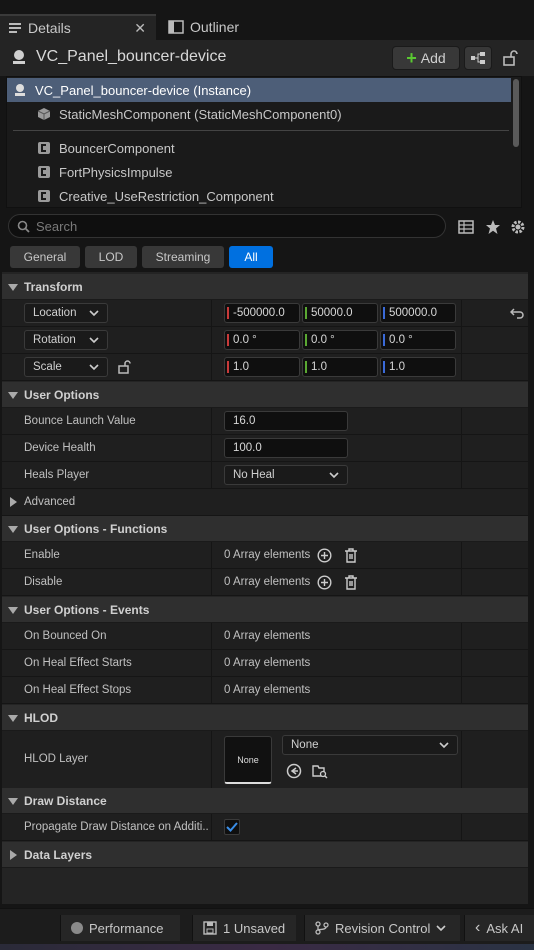 This screenshot has width=534, height=950. What do you see at coordinates (340, 367) in the screenshot?
I see `scale-y-field: 1.0` at bounding box center [340, 367].